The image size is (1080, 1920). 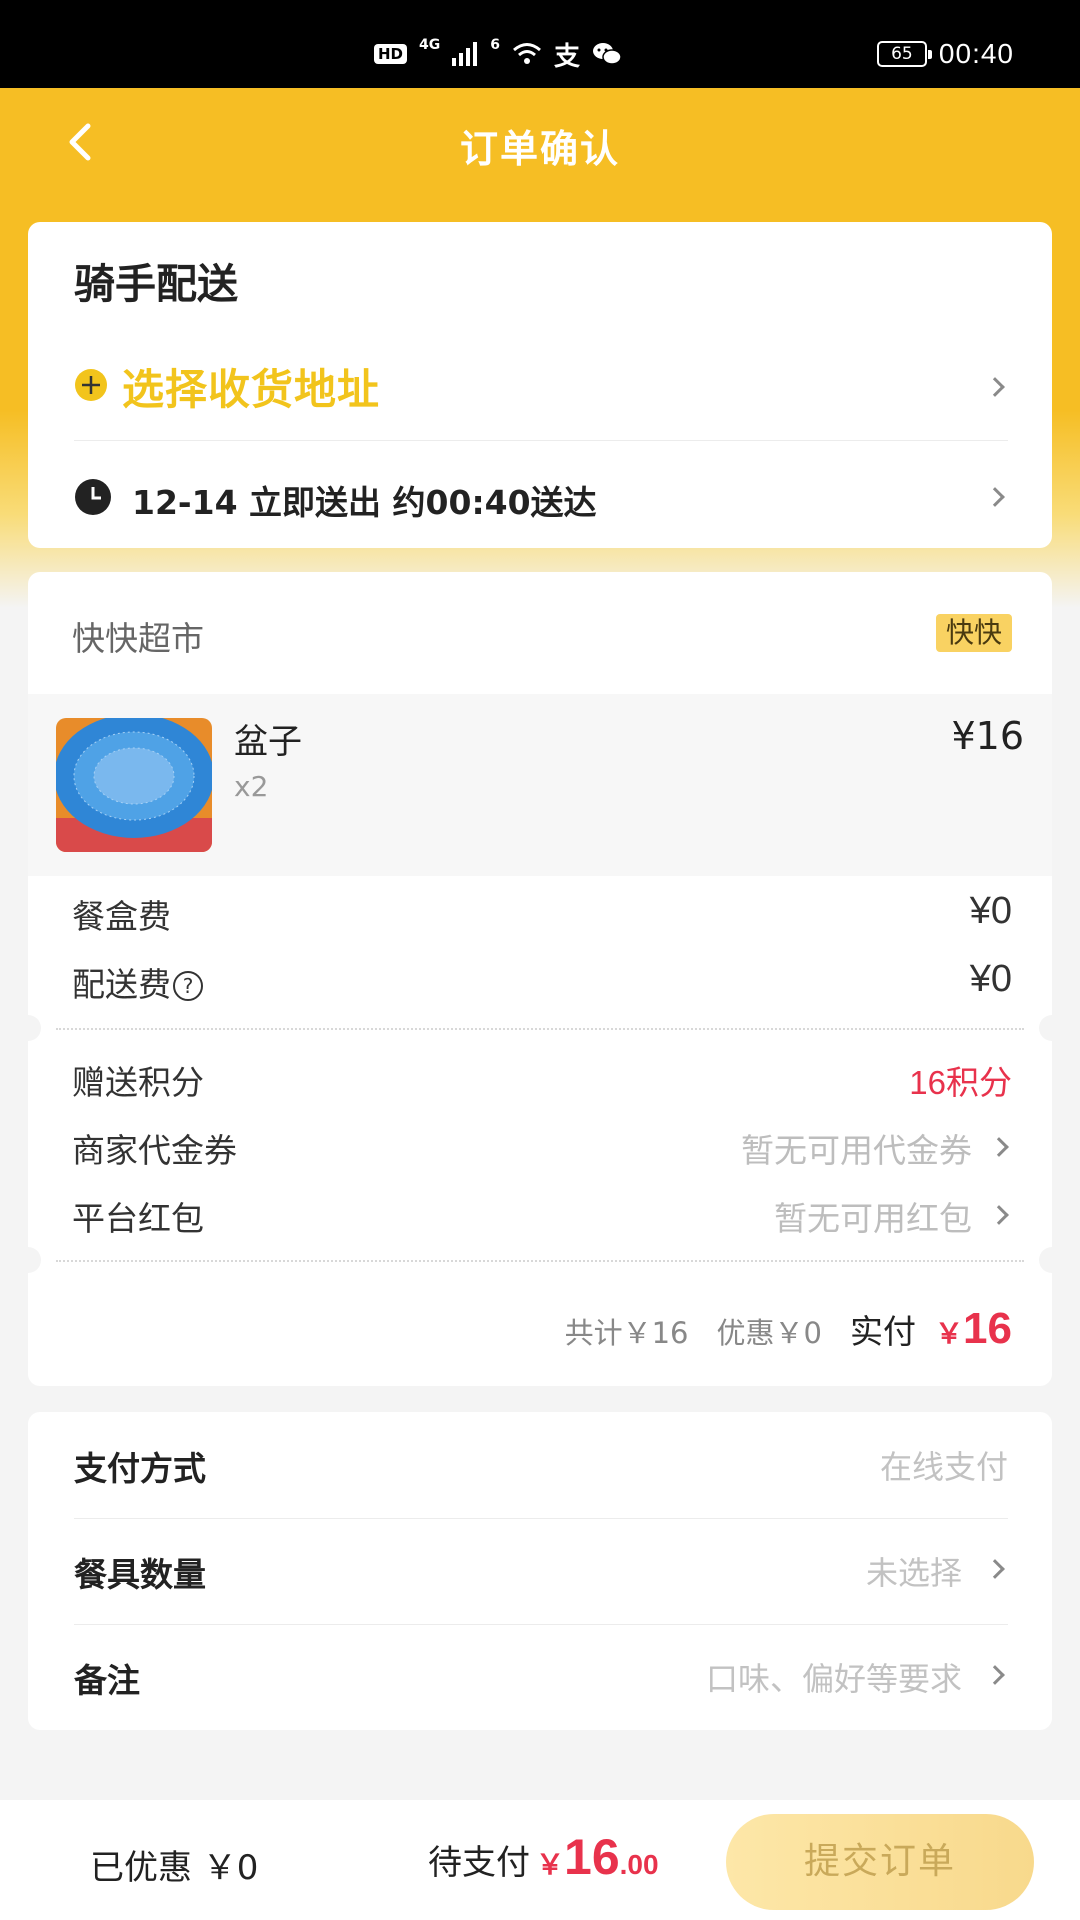 I want to click on status-right: 65 00:40, so click(x=945, y=54).